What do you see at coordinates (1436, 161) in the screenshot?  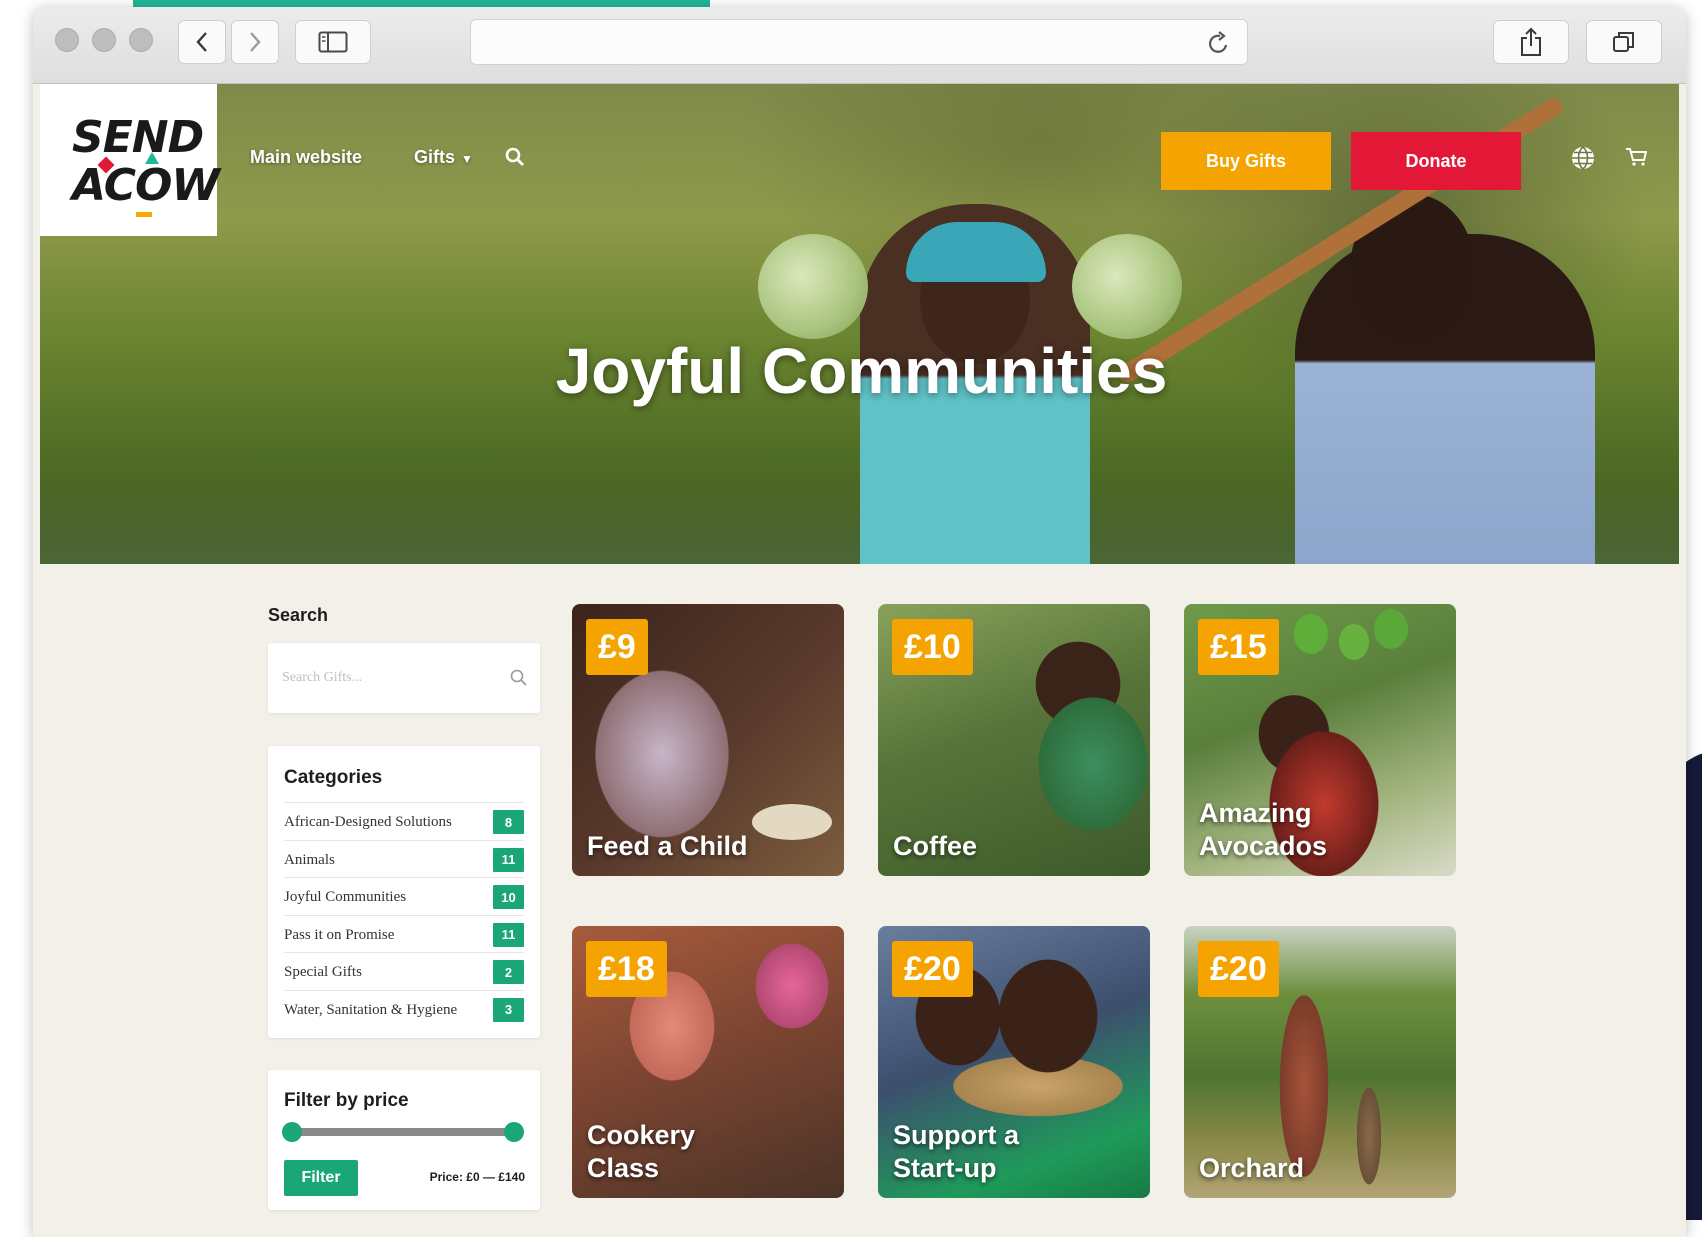 I see `donate-button: Donate` at bounding box center [1436, 161].